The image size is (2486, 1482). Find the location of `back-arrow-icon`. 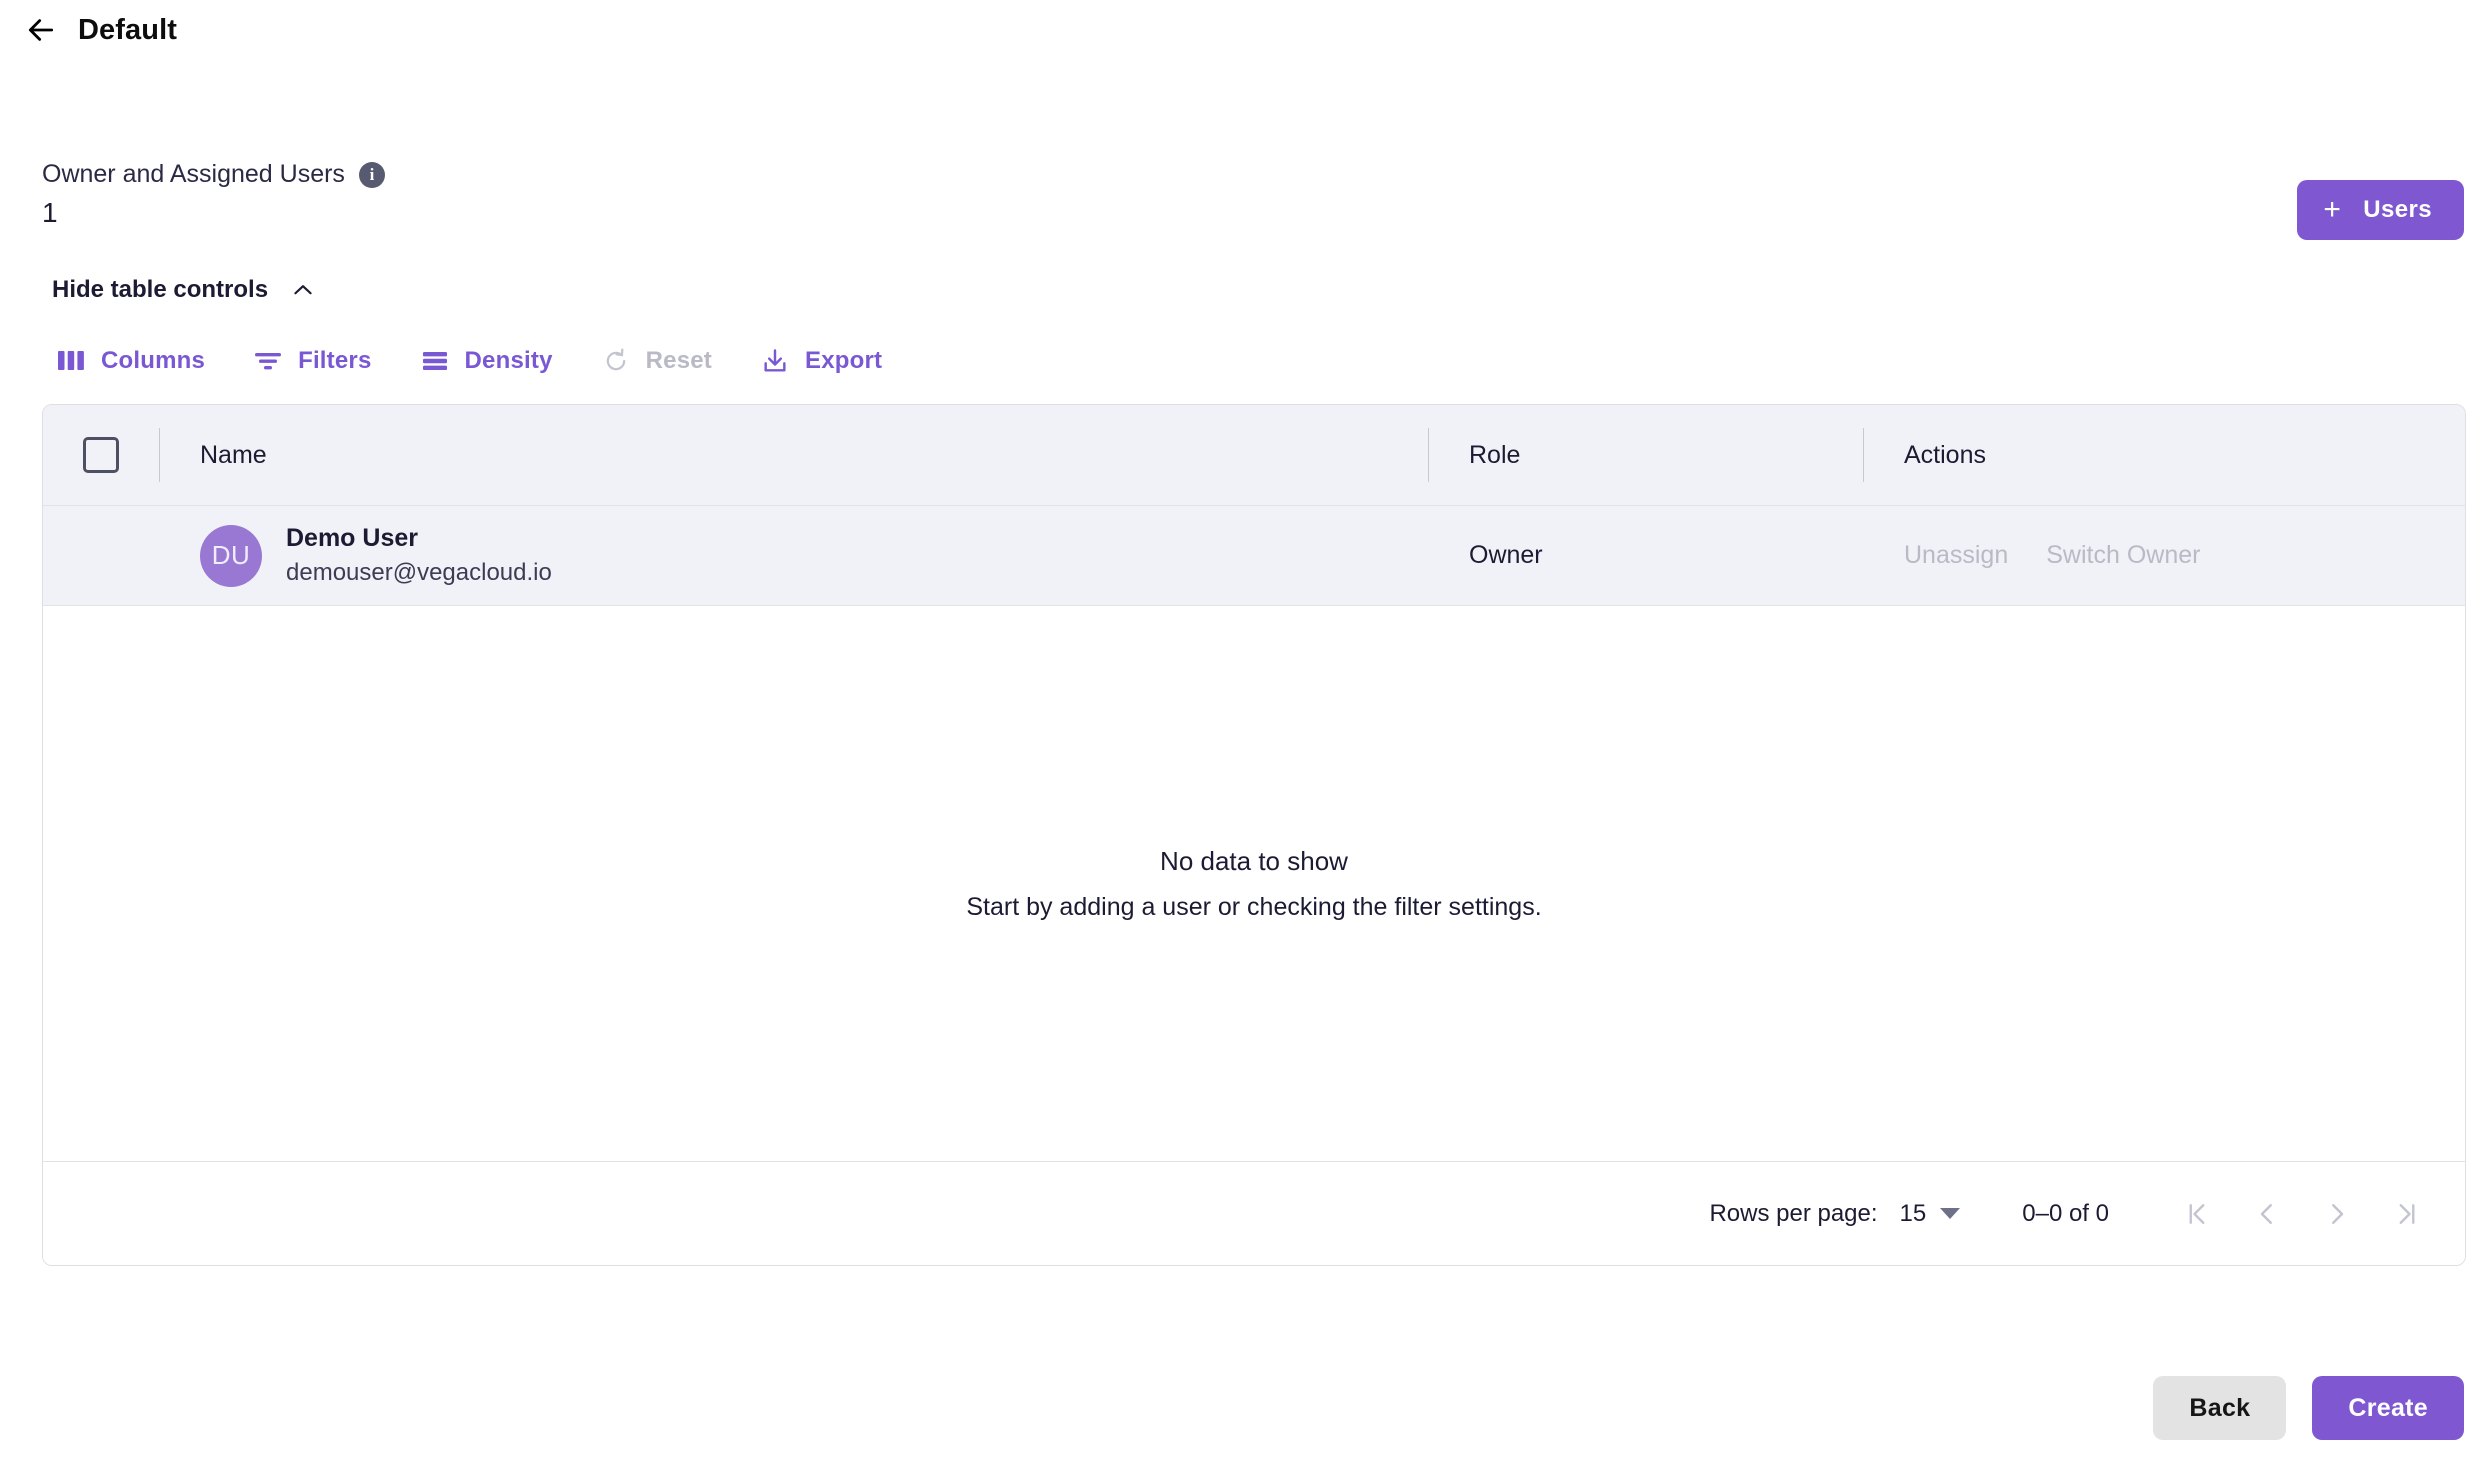

back-arrow-icon is located at coordinates (41, 30).